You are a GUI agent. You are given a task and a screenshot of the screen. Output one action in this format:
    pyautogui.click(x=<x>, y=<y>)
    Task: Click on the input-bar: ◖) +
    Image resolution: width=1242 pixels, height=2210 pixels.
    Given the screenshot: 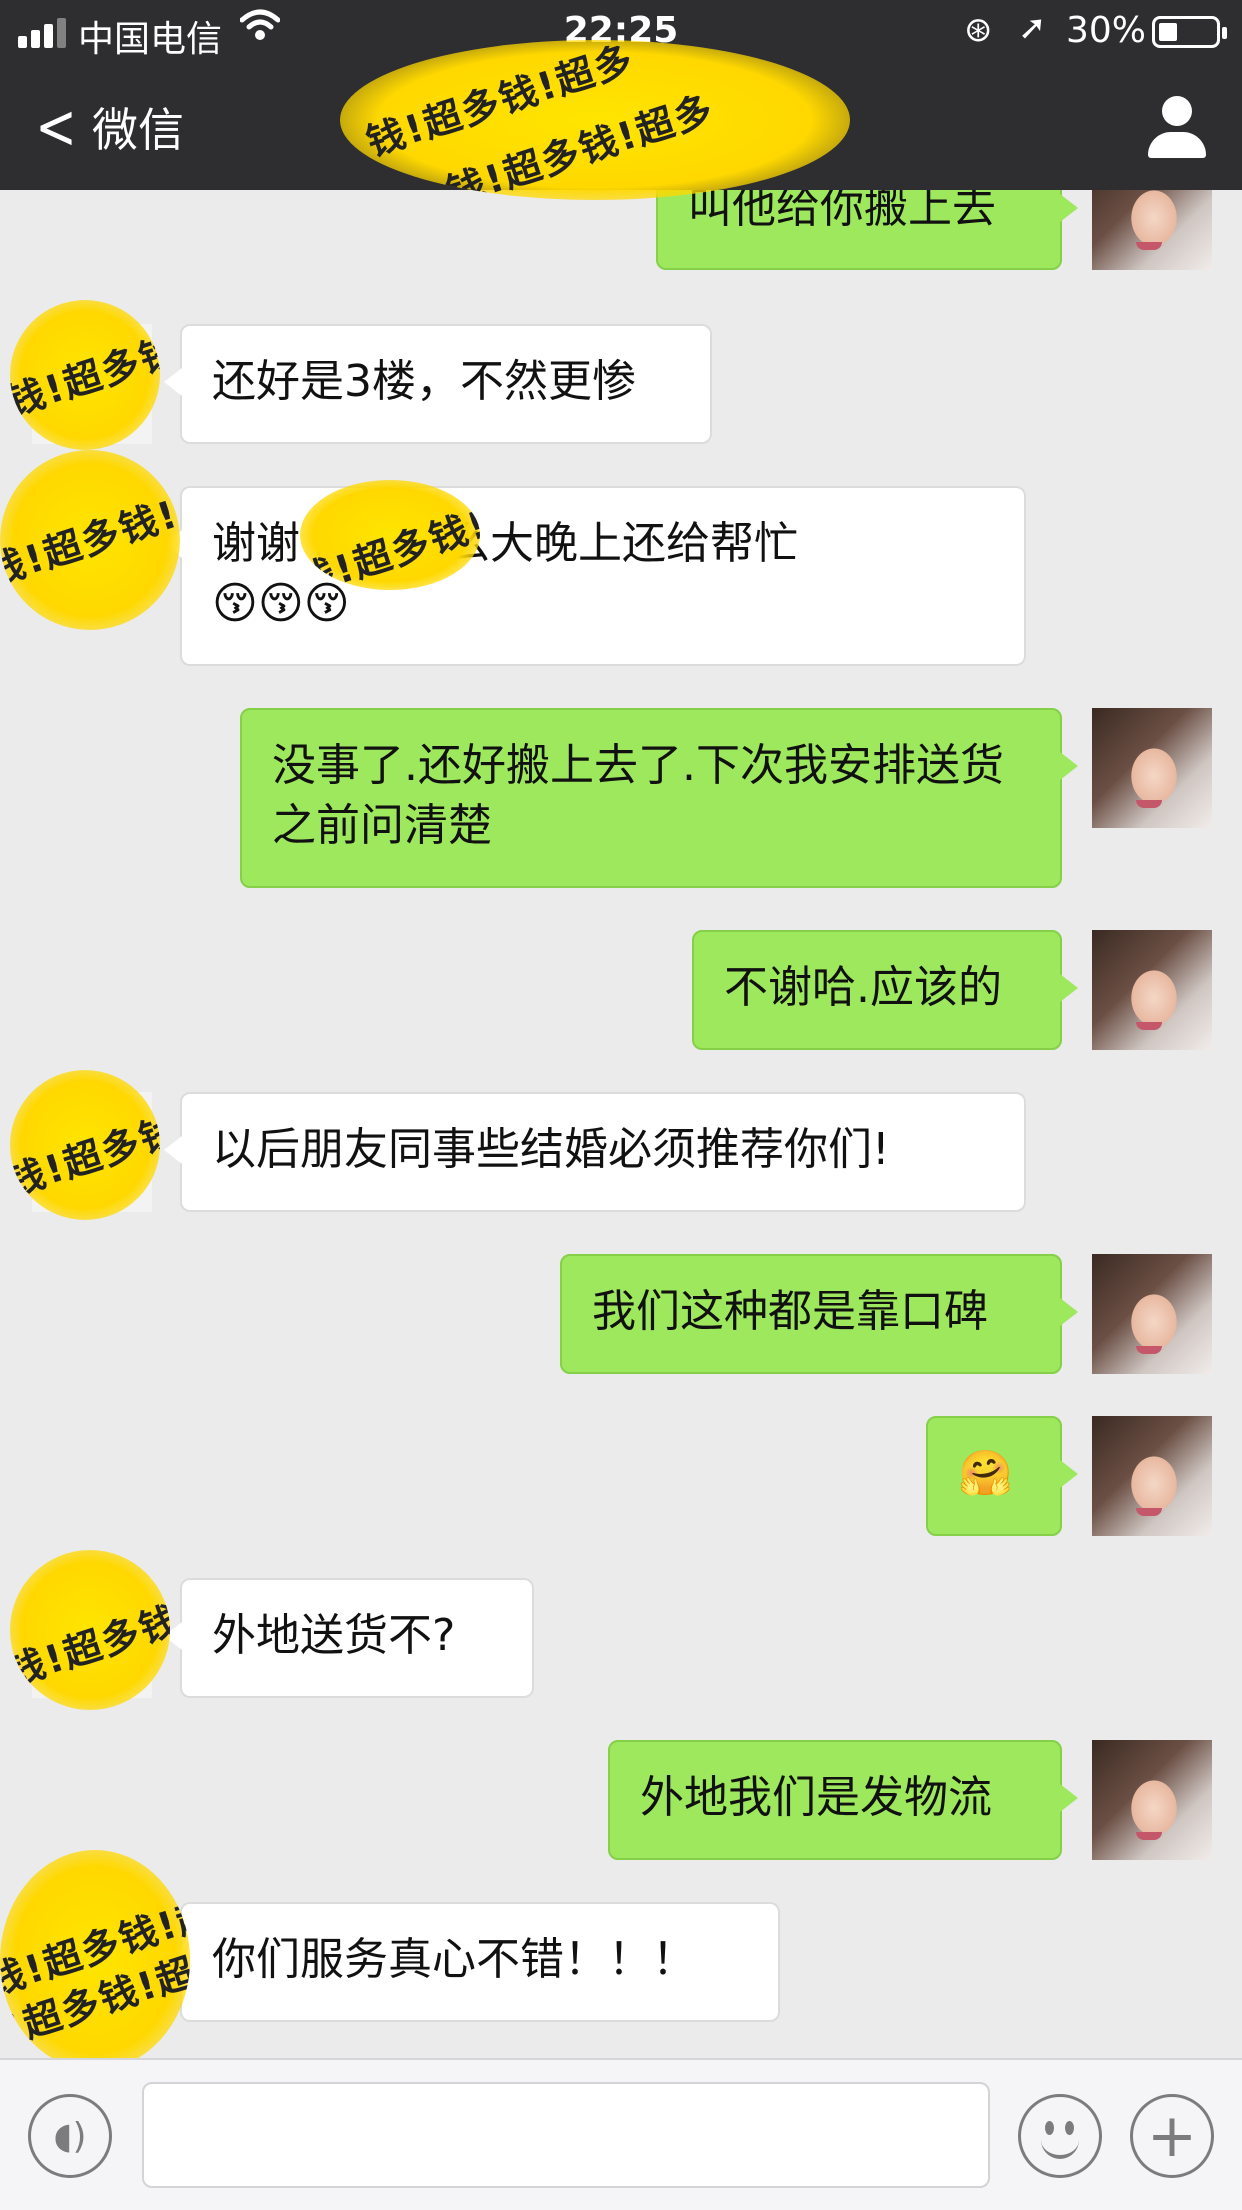 What is the action you would take?
    pyautogui.click(x=621, y=2134)
    